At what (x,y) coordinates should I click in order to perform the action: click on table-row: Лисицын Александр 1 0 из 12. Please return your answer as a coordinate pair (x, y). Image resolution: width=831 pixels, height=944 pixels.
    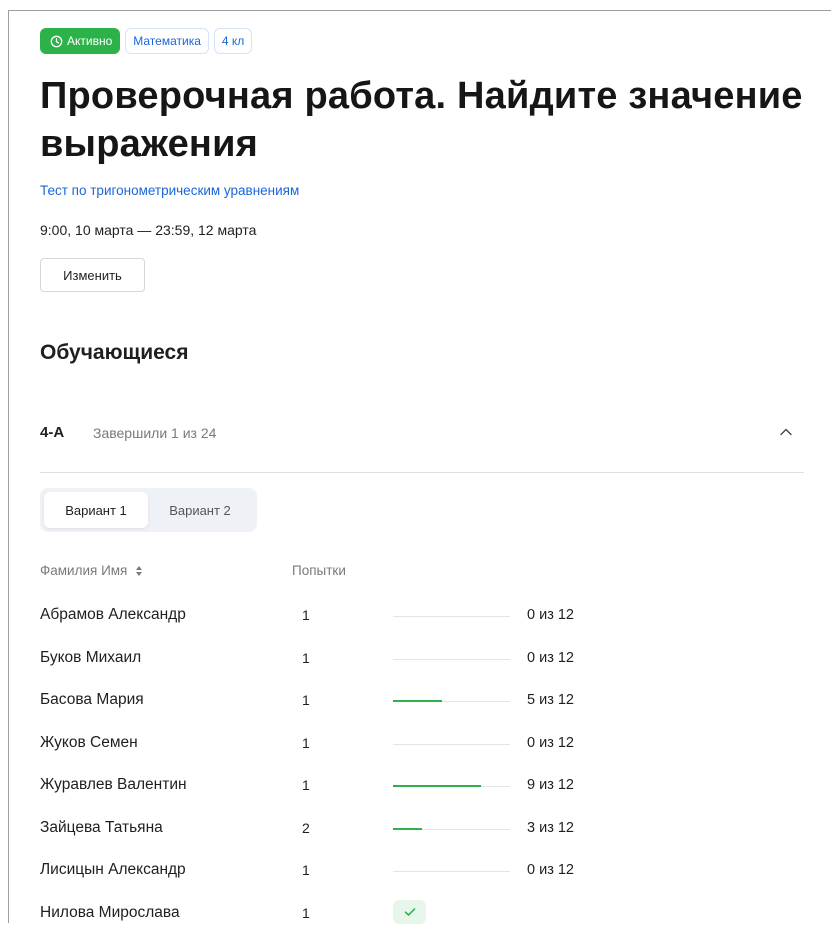
    Looking at the image, I should click on (425, 880).